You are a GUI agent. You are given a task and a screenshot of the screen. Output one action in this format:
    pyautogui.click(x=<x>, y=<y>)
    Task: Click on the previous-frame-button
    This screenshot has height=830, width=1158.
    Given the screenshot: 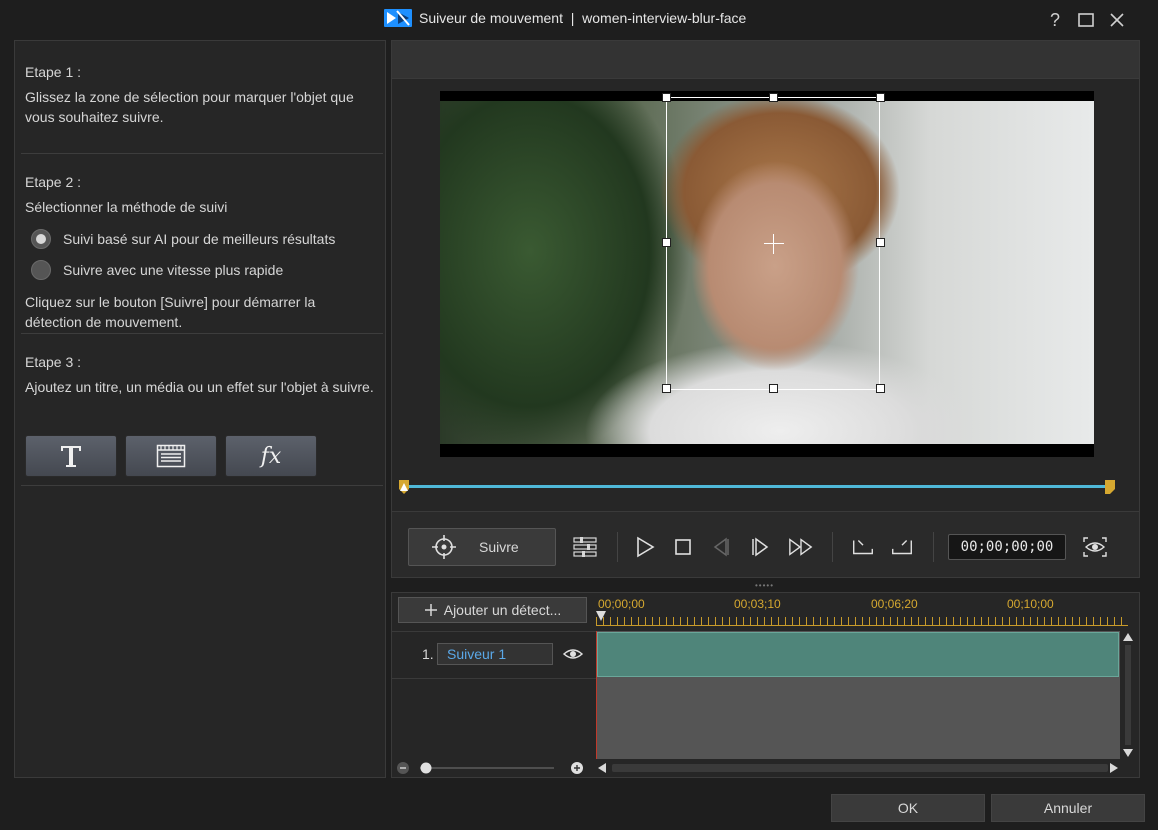 What is the action you would take?
    pyautogui.click(x=721, y=547)
    